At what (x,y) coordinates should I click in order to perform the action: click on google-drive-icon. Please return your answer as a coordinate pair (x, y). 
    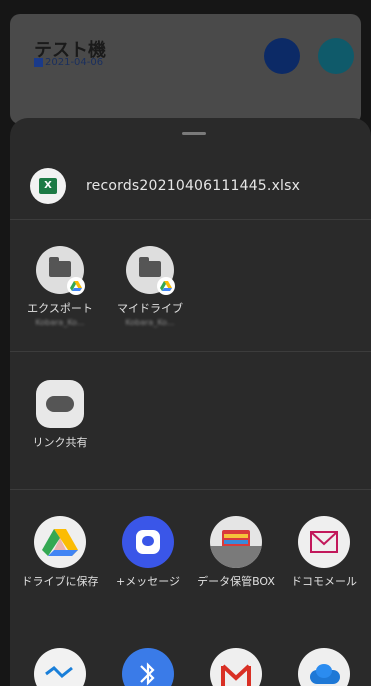
    Looking at the image, I should click on (60, 542).